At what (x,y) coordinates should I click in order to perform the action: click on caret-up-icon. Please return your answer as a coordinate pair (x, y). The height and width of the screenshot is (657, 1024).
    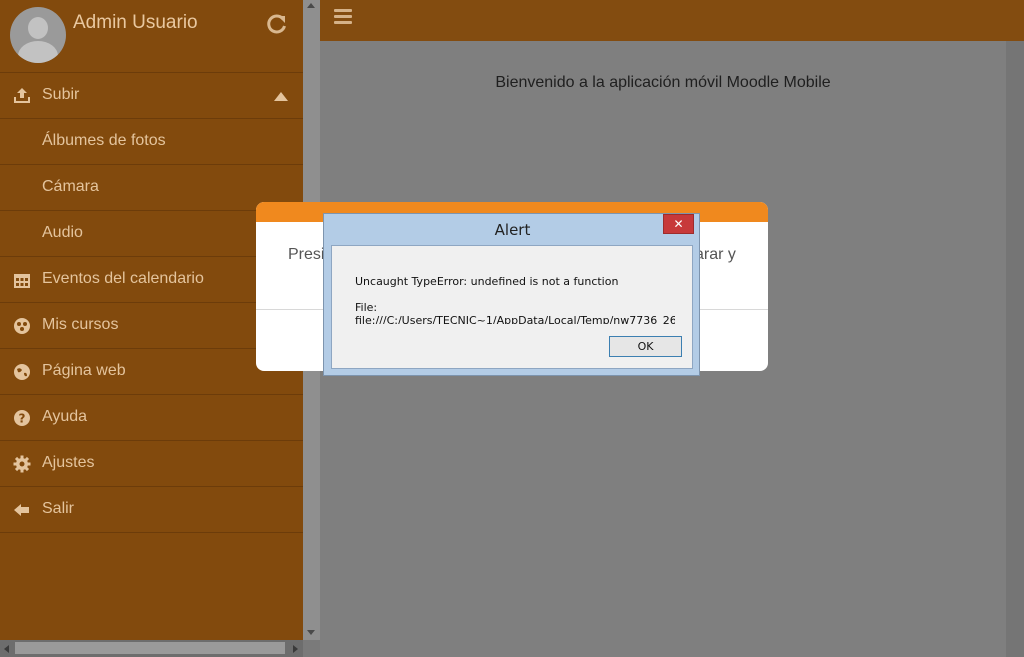
    Looking at the image, I should click on (281, 96).